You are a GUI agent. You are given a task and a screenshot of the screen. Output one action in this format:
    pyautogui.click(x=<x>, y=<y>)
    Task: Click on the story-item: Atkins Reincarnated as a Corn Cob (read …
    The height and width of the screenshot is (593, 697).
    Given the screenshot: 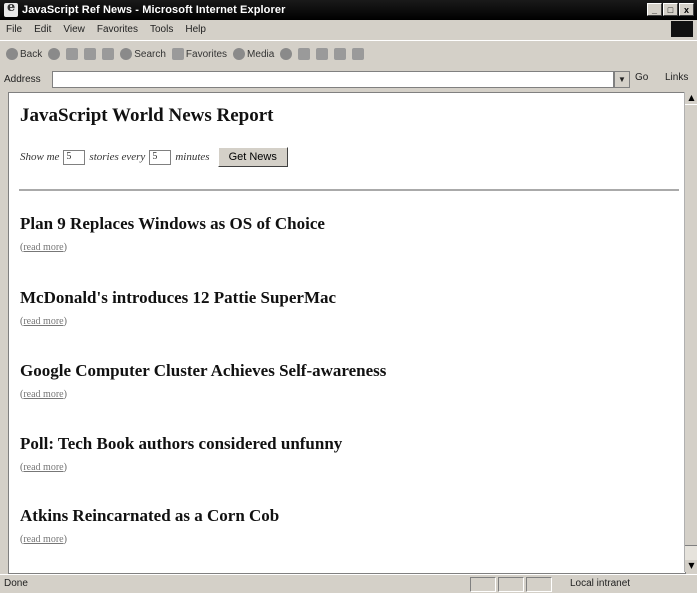 What is the action you would take?
    pyautogui.click(x=150, y=525)
    